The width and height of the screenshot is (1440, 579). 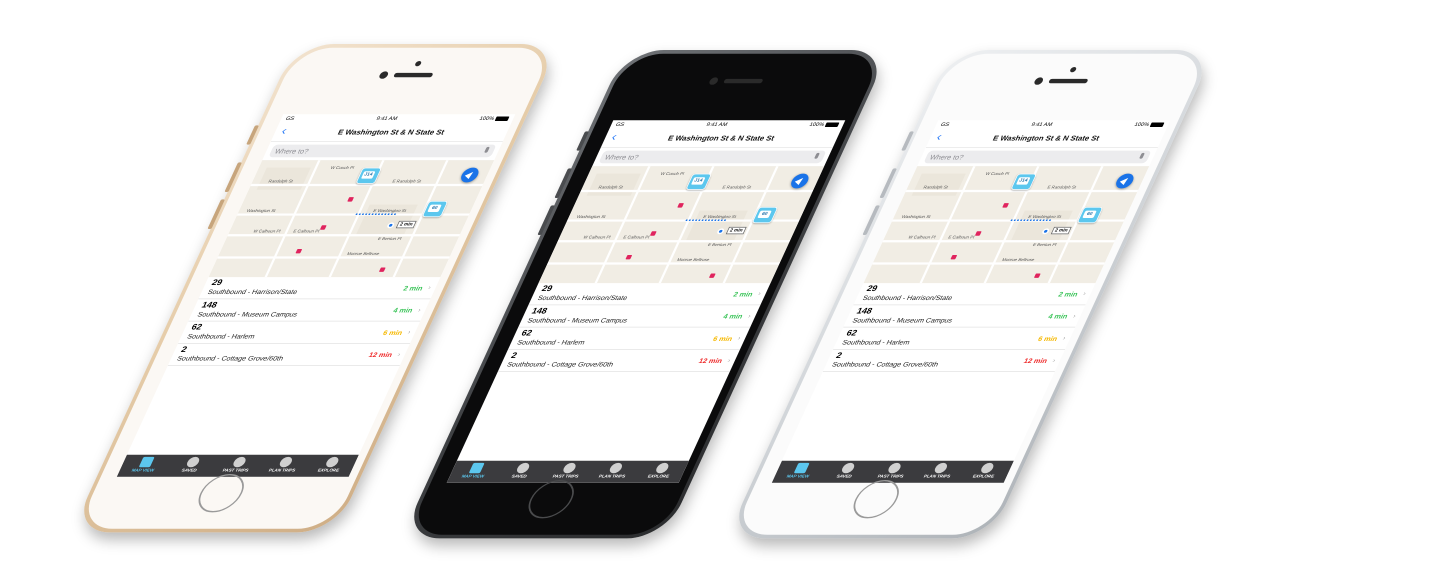 What do you see at coordinates (267, 232) in the screenshot?
I see `street-label: W Calhoun Pl` at bounding box center [267, 232].